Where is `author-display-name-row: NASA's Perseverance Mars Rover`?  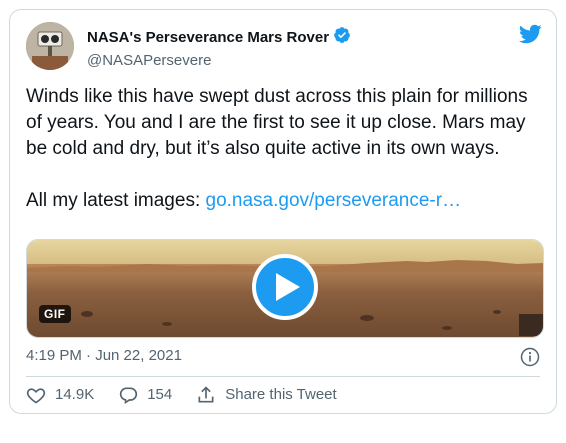 author-display-name-row: NASA's Perseverance Mars Rover is located at coordinates (219, 38).